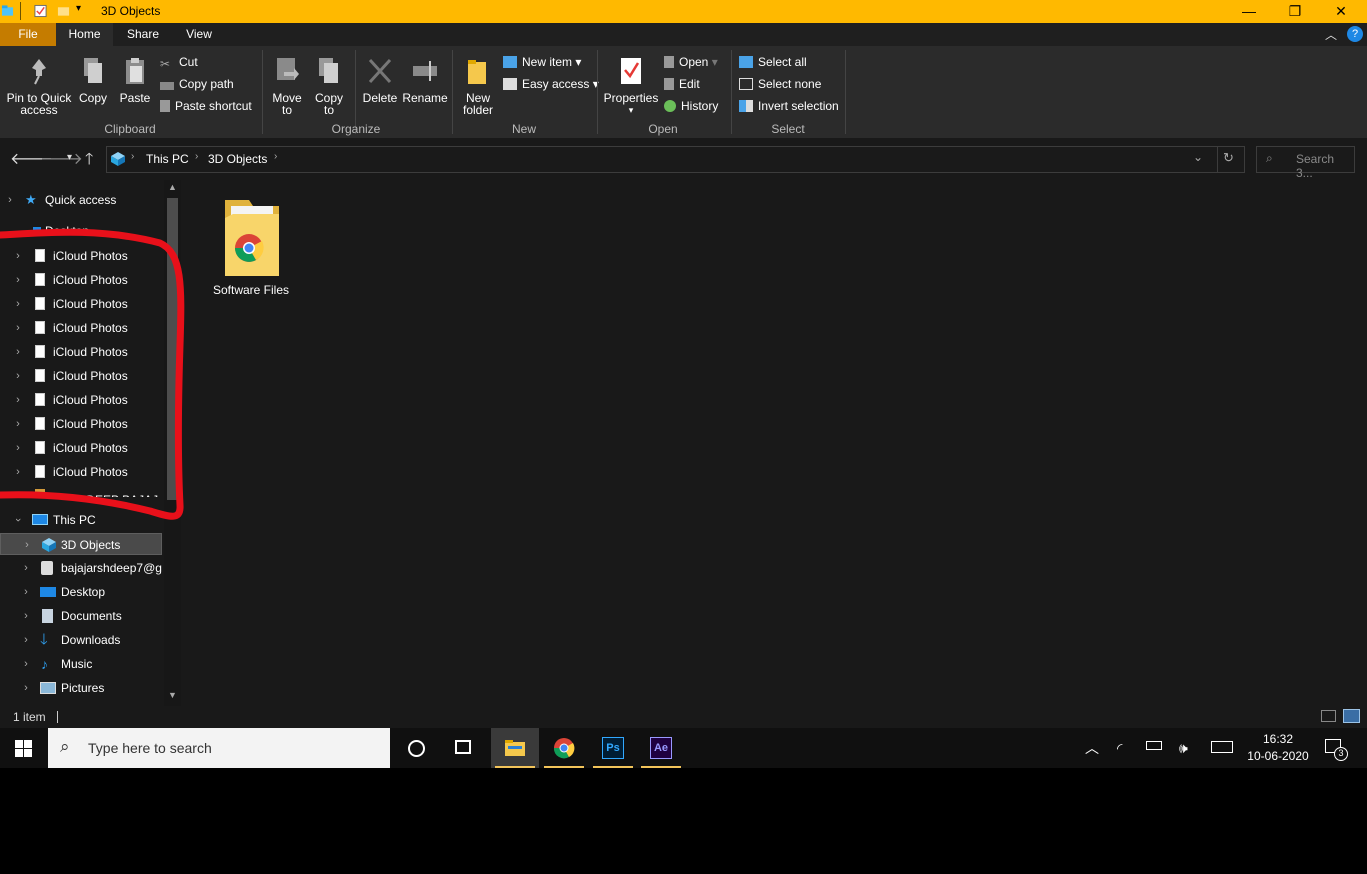 This screenshot has width=1367, height=874. What do you see at coordinates (691, 62) in the screenshot?
I see `open-button: Open ▾` at bounding box center [691, 62].